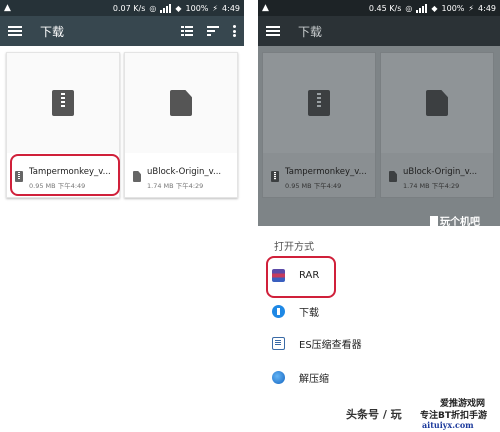 This screenshot has height=432, width=500. What do you see at coordinates (129, 8) in the screenshot?
I see `network-speed: 0.07 K/s` at bounding box center [129, 8].